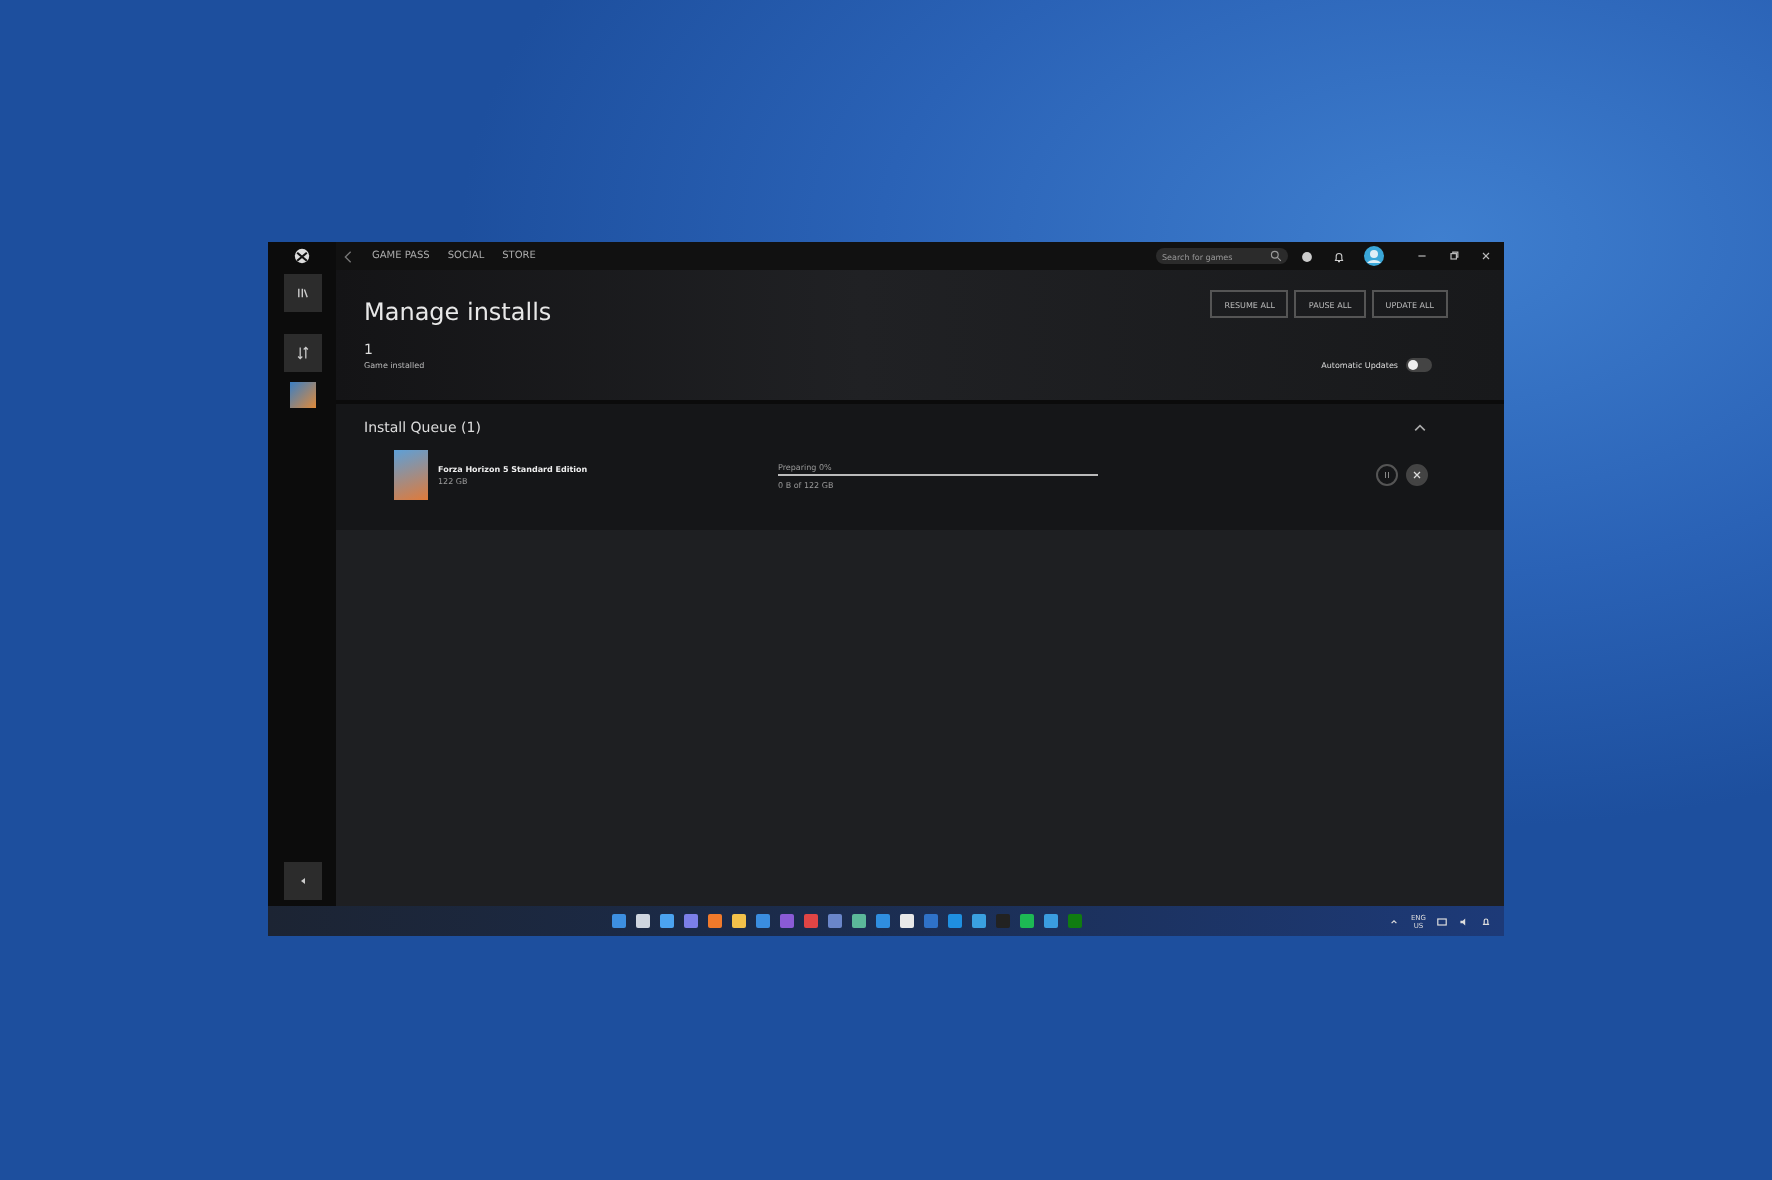 Image resolution: width=1772 pixels, height=1180 pixels. I want to click on notification-icon, so click(1486, 921).